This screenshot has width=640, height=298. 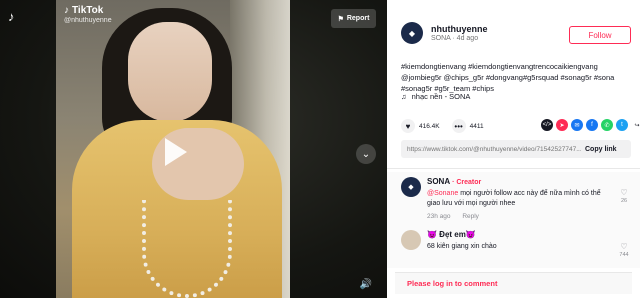 What do you see at coordinates (412, 33) in the screenshot?
I see `author-avatar: ◆` at bounding box center [412, 33].